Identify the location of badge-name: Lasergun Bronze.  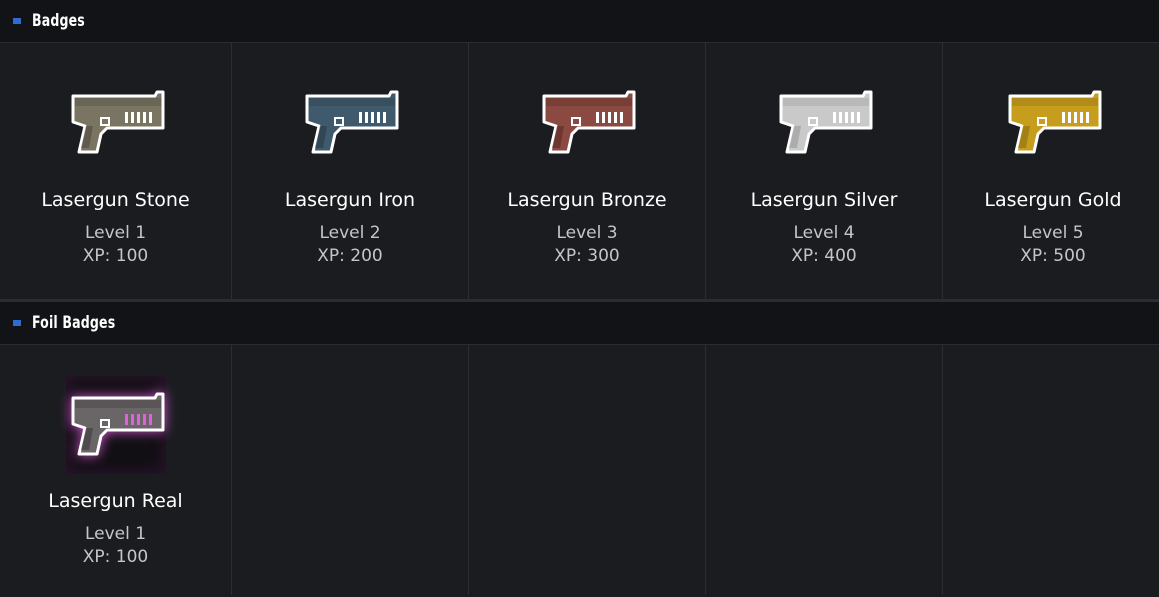
(587, 200).